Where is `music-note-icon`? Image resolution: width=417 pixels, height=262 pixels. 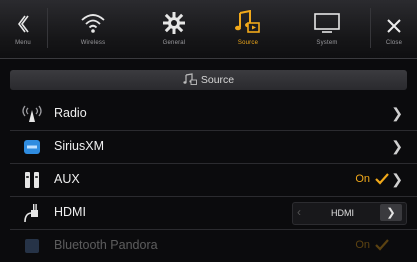 music-note-icon is located at coordinates (190, 80).